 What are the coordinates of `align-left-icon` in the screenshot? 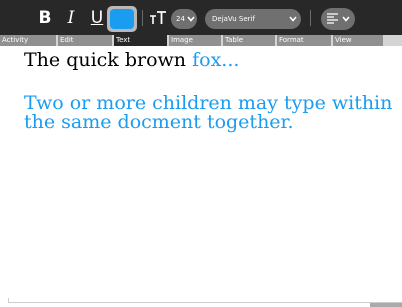 It's located at (332, 18).